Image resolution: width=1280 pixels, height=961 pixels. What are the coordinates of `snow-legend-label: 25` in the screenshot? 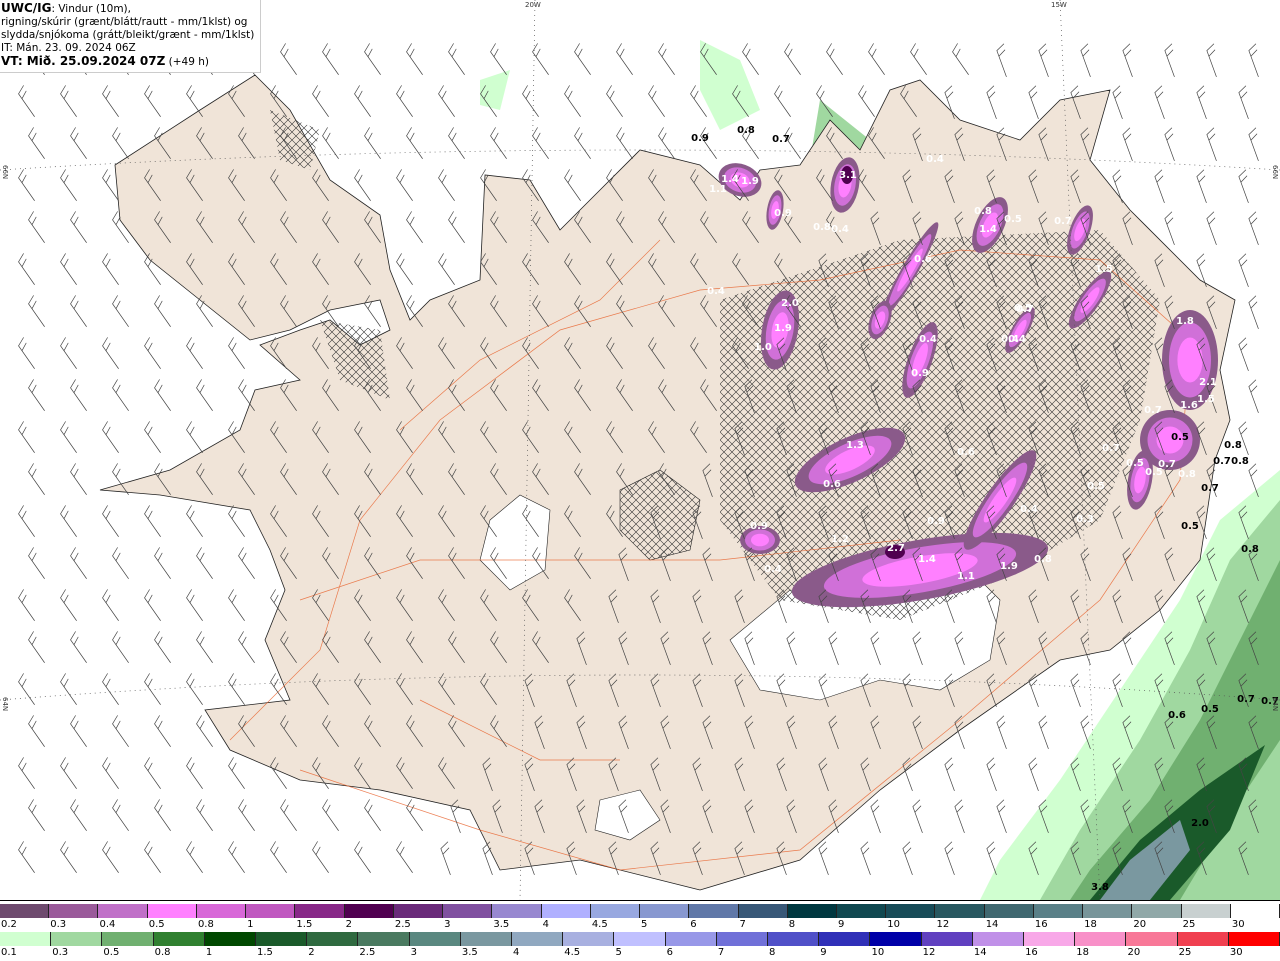 It's located at (1189, 924).